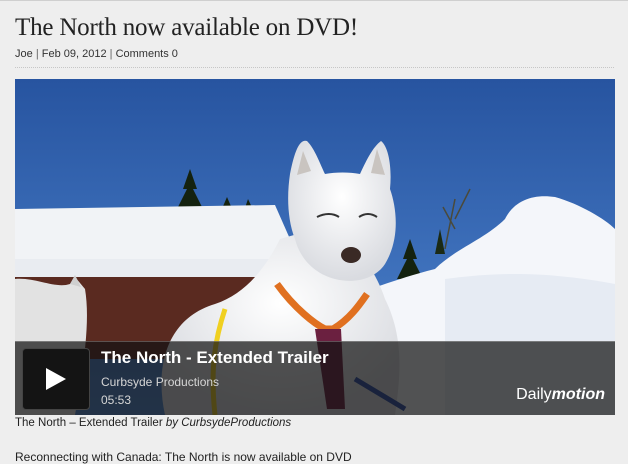  What do you see at coordinates (160, 382) in the screenshot?
I see `video-channel: Curbsyde Productions` at bounding box center [160, 382].